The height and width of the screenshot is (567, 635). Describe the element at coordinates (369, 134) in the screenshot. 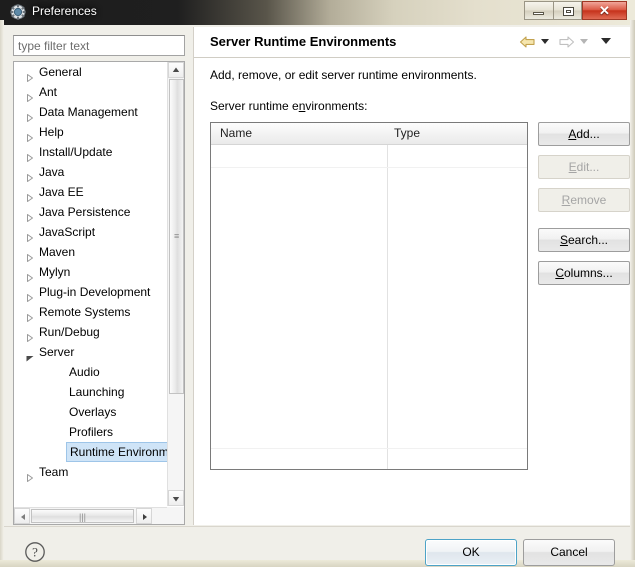

I see `table-header-row: Name Type` at that location.